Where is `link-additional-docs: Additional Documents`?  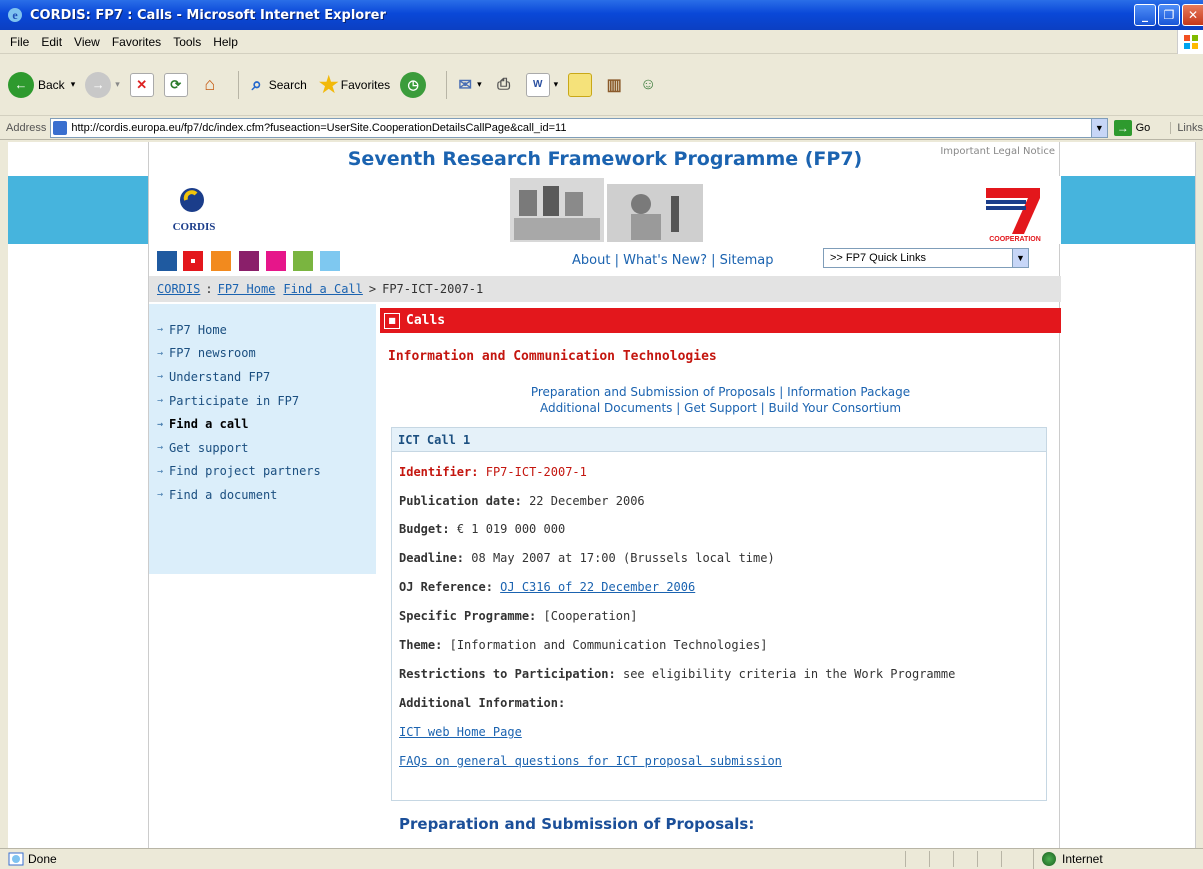 link-additional-docs: Additional Documents is located at coordinates (606, 408).